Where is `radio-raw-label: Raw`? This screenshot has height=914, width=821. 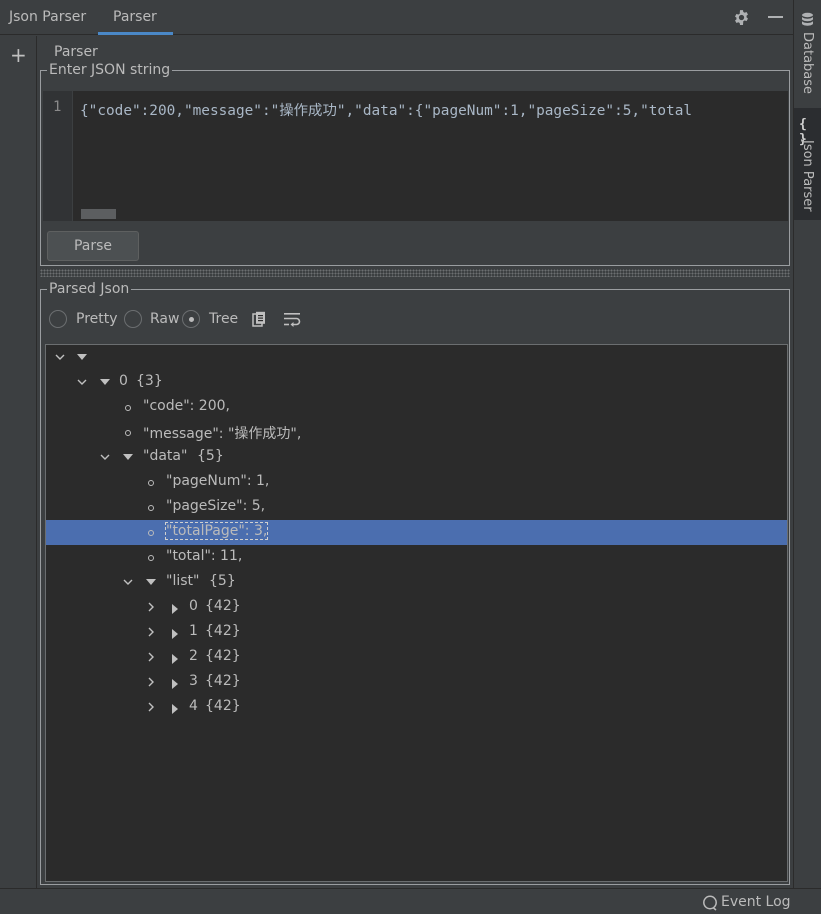 radio-raw-label: Raw is located at coordinates (164, 319).